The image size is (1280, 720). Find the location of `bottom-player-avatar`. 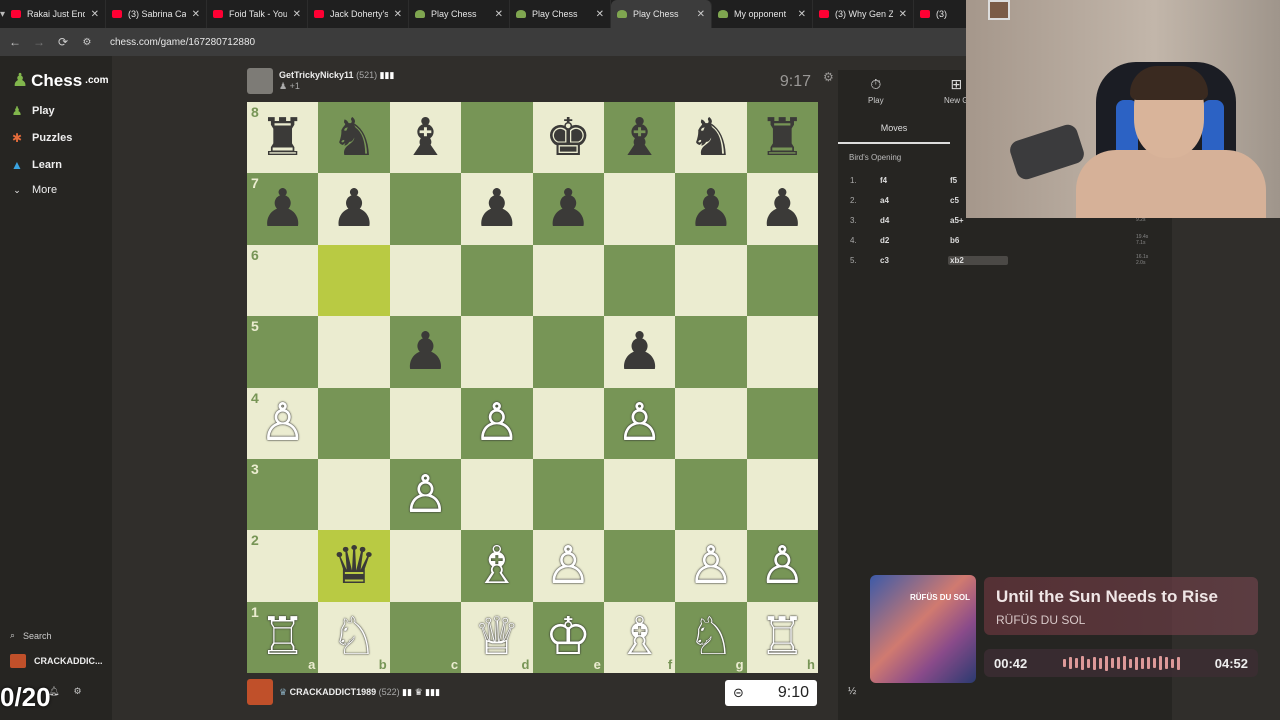

bottom-player-avatar is located at coordinates (260, 692).